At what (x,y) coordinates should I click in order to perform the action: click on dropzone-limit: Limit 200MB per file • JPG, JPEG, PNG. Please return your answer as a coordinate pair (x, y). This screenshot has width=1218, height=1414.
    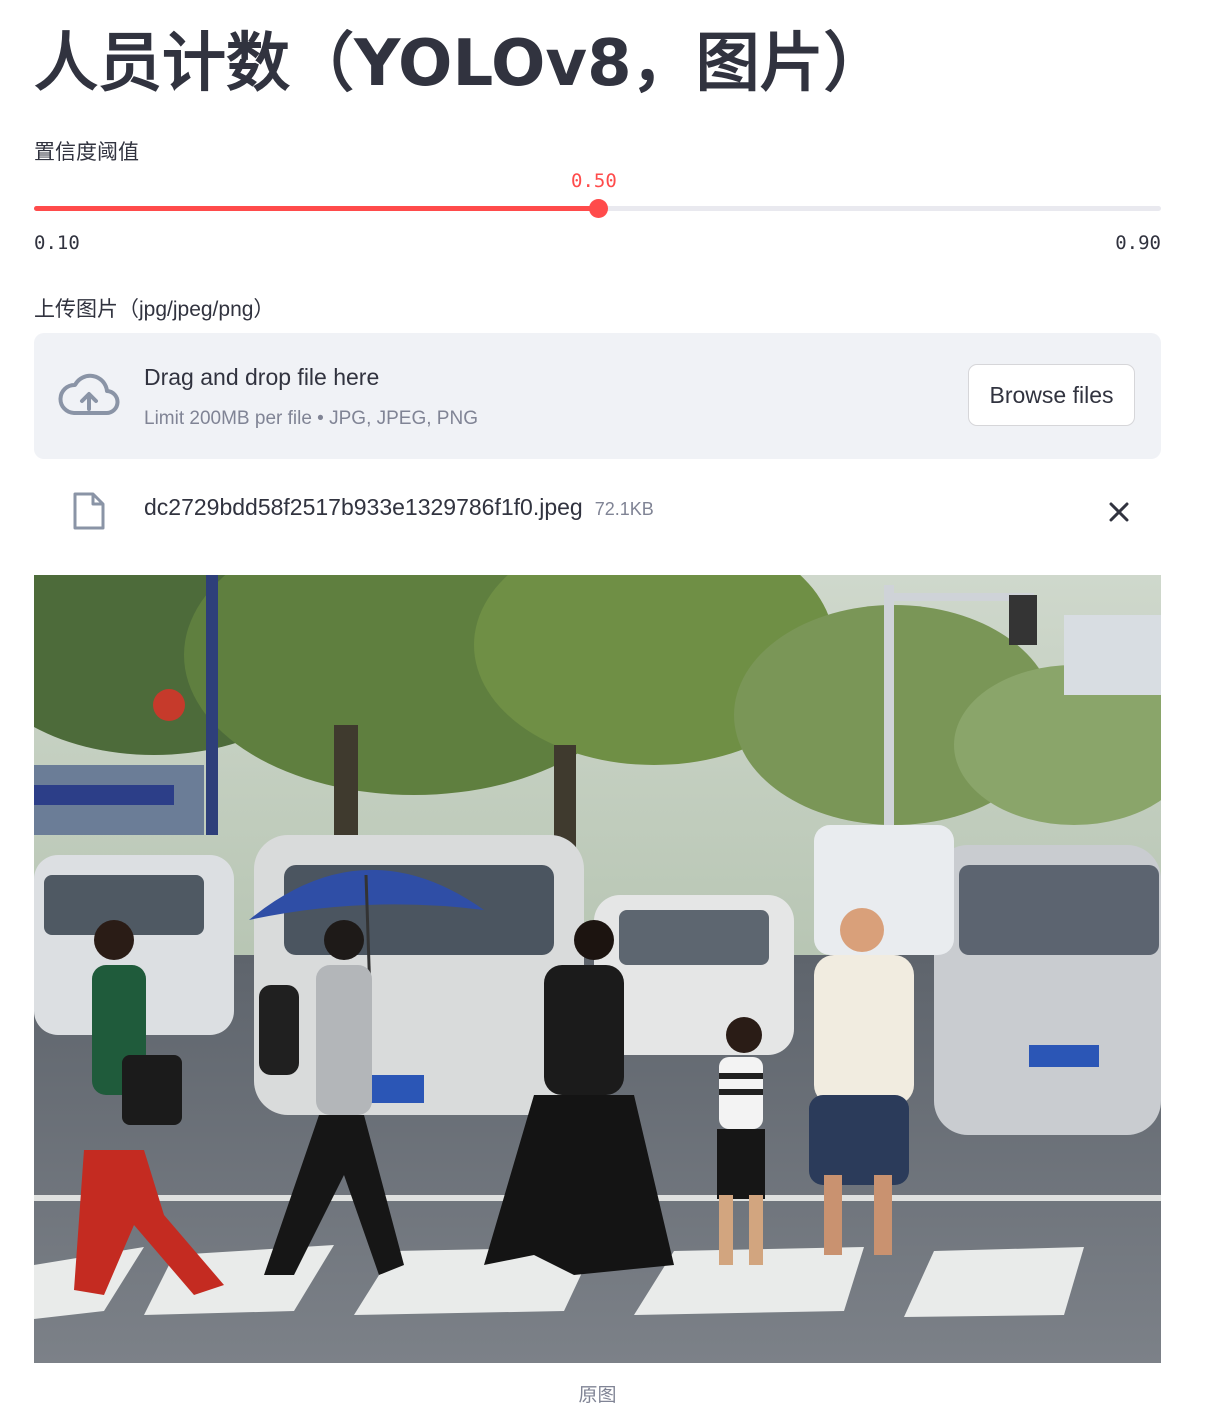
    Looking at the image, I should click on (311, 418).